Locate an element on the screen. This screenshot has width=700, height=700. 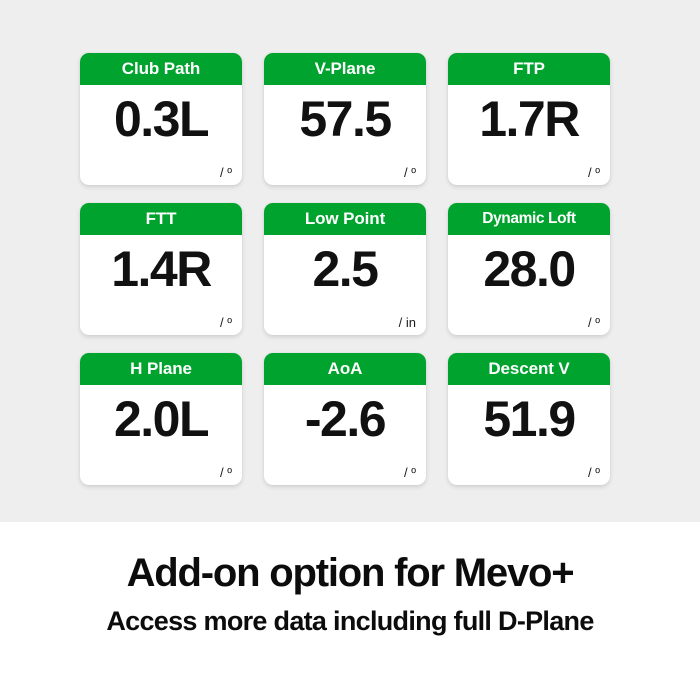
metric-value: 1.4R is located at coordinates (161, 269).